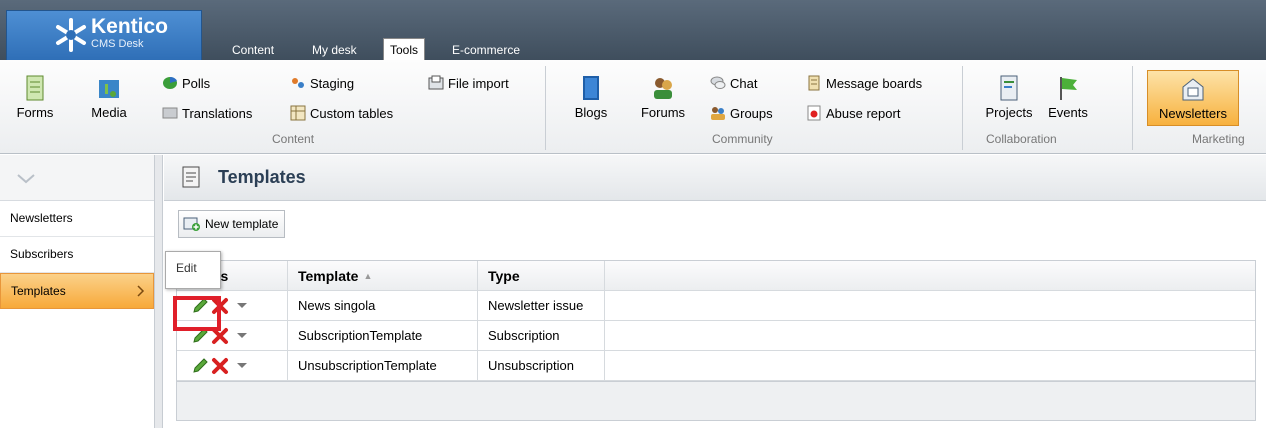 The width and height of the screenshot is (1266, 428). I want to click on file-import-label: File import, so click(478, 83).